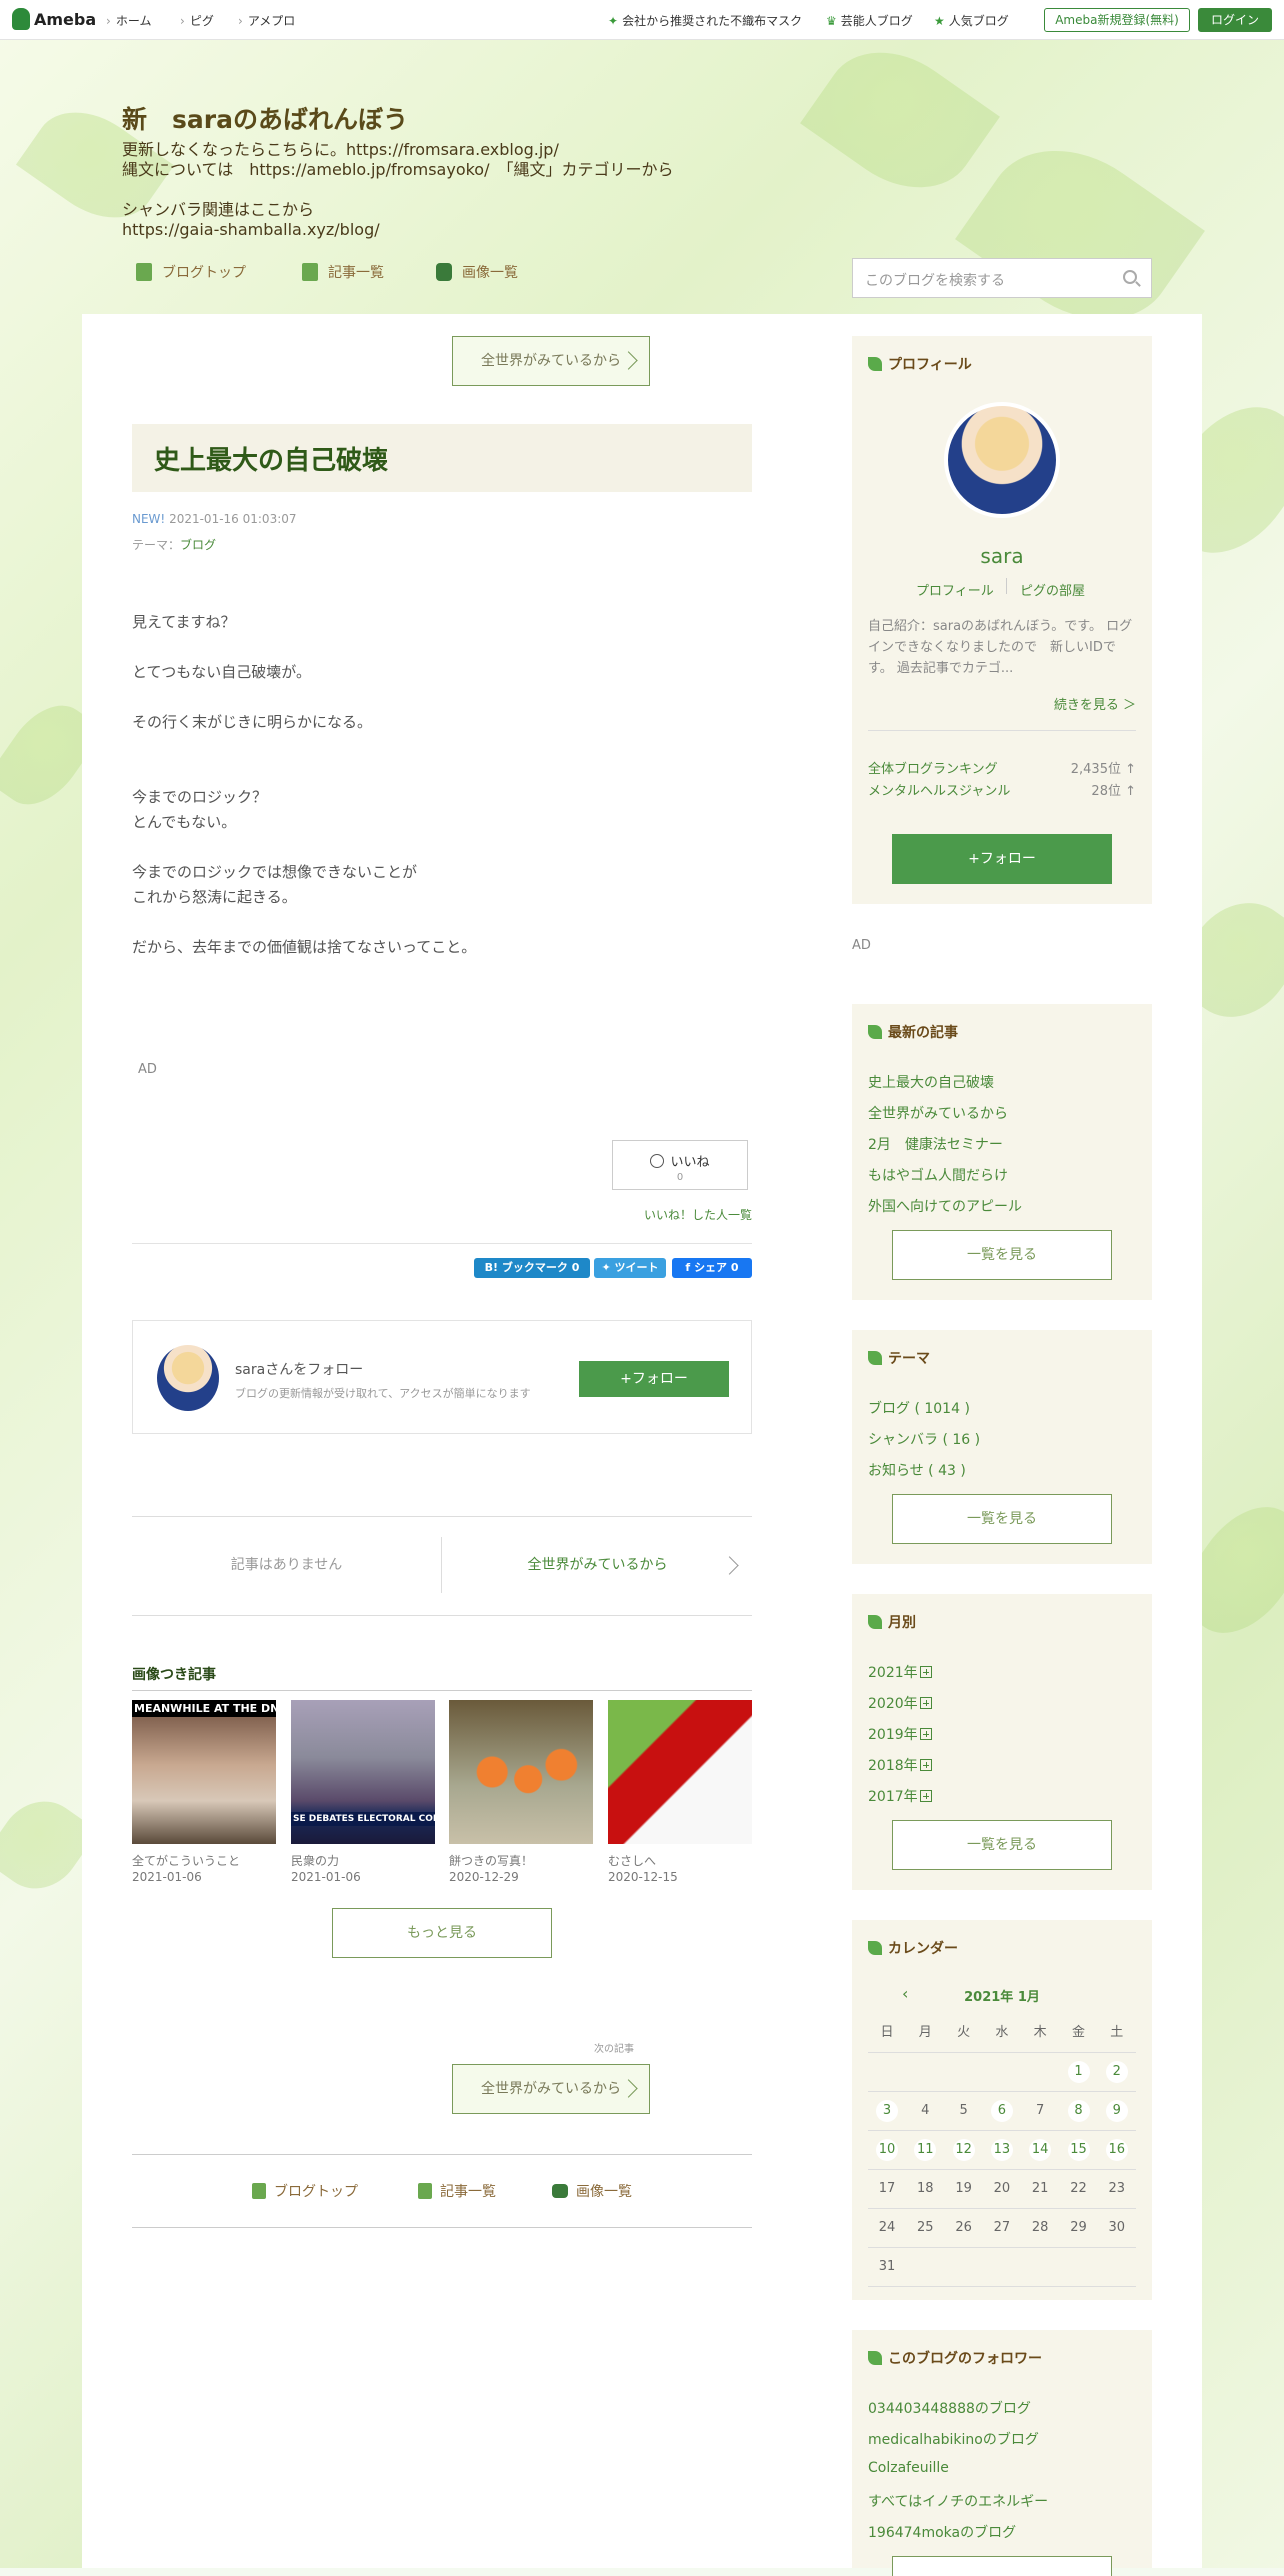 The width and height of the screenshot is (1284, 2576). I want to click on footer-nav-entry-list: 記事一覧, so click(457, 2191).